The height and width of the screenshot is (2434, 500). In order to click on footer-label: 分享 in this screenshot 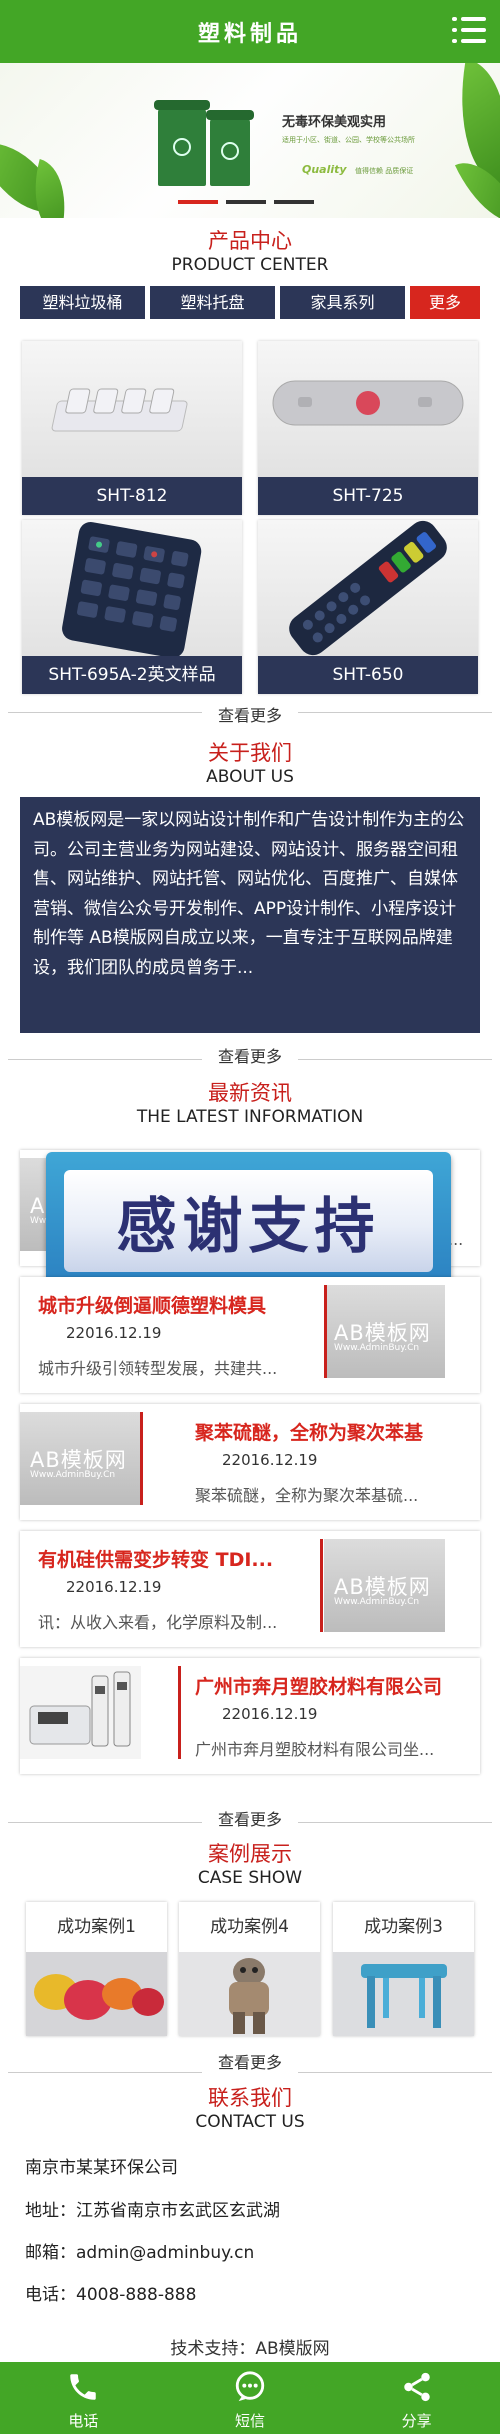, I will do `click(416, 2421)`.